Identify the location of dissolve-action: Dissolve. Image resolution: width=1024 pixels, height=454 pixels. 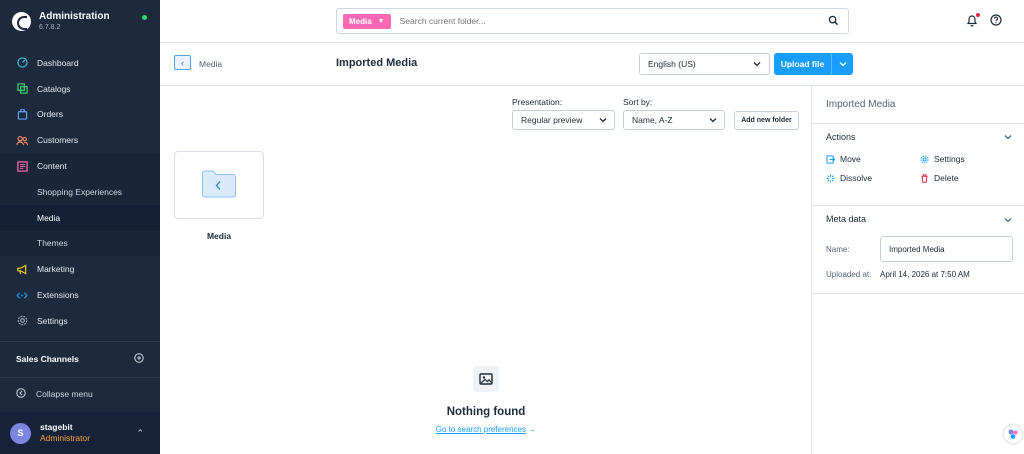
(849, 178).